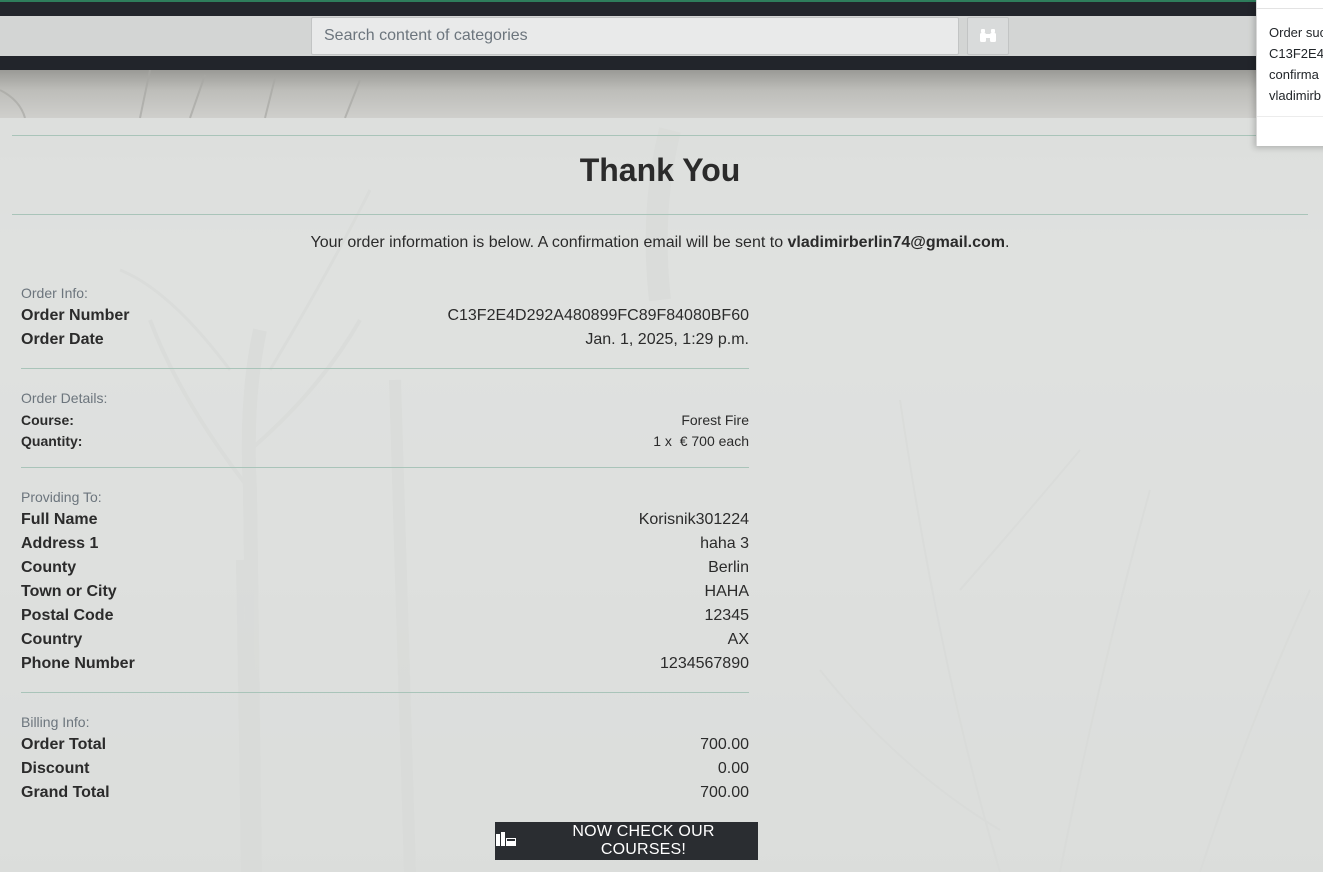  Describe the element at coordinates (667, 339) in the screenshot. I see `row-value: Jan. 1, 2025, 1:29 p.m.` at that location.